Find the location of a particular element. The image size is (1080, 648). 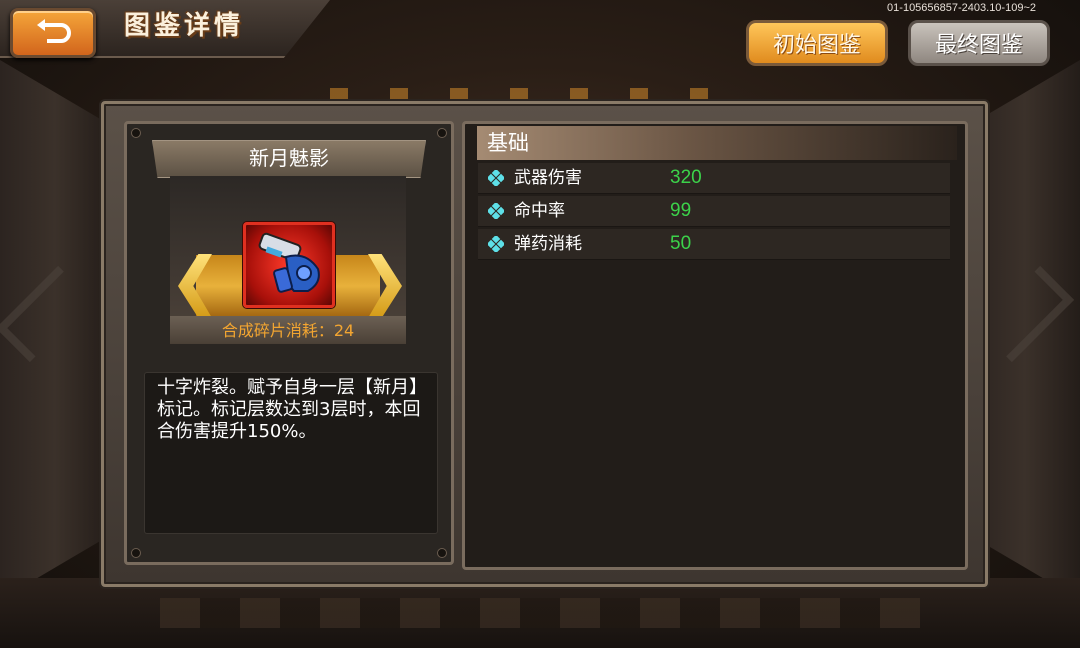

weapon-gun-icon is located at coordinates (289, 265).